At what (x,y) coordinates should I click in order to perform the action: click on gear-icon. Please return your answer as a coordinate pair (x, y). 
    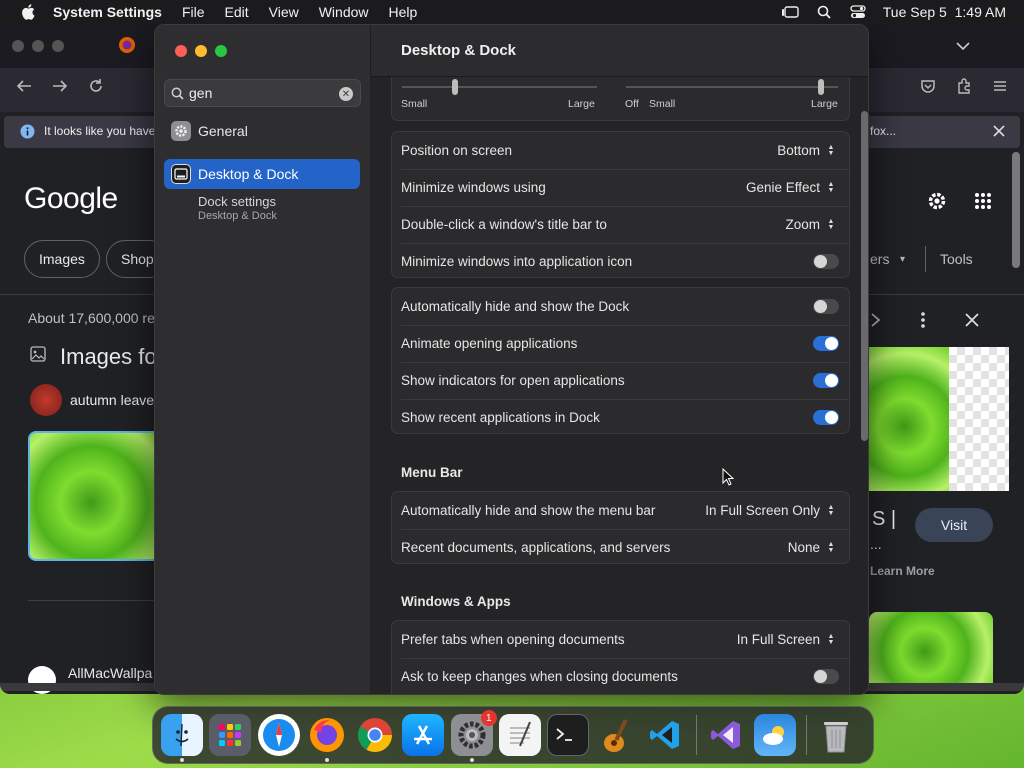
    Looking at the image, I should click on (181, 131).